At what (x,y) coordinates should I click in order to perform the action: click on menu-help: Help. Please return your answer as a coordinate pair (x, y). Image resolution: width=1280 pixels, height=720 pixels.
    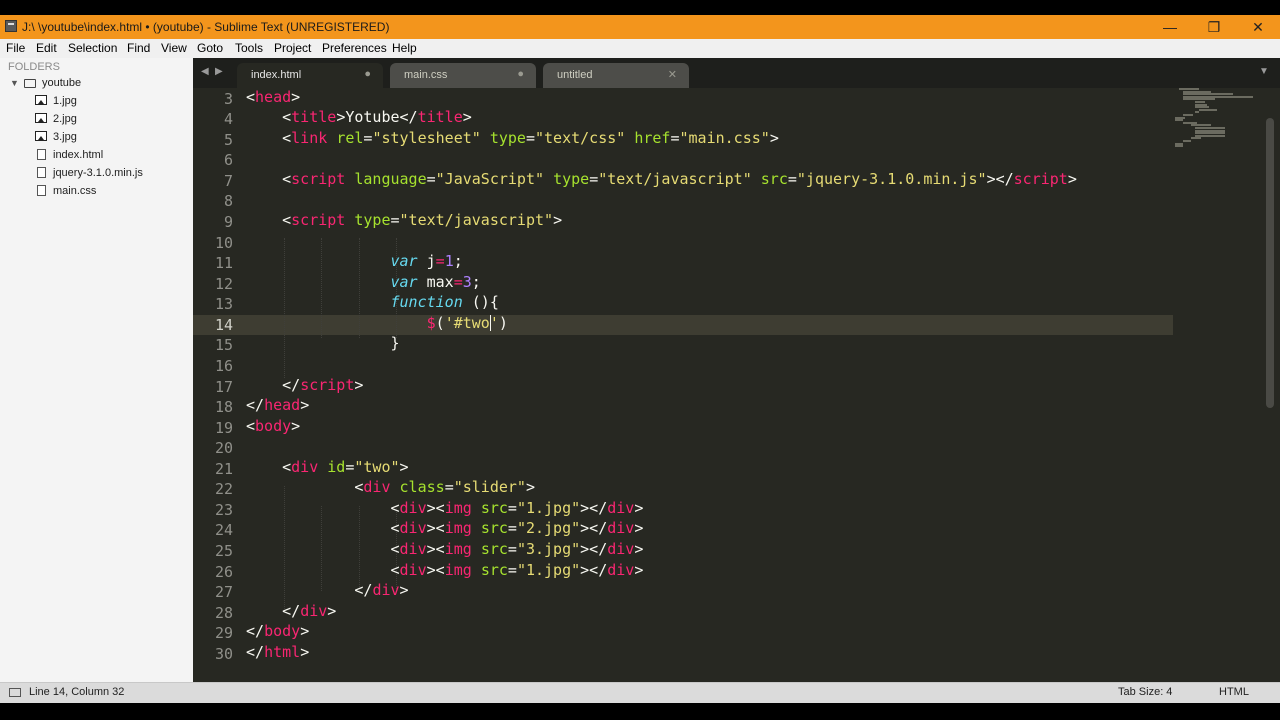
    Looking at the image, I should click on (404, 48).